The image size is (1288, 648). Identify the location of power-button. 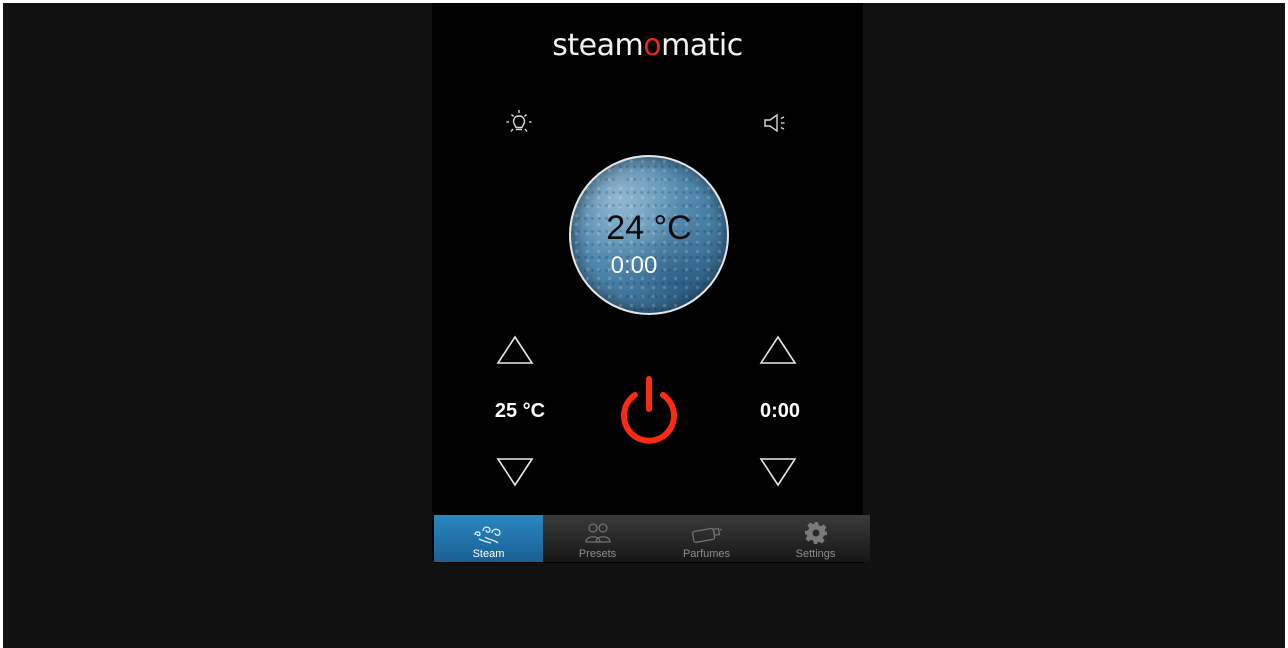
(649, 411).